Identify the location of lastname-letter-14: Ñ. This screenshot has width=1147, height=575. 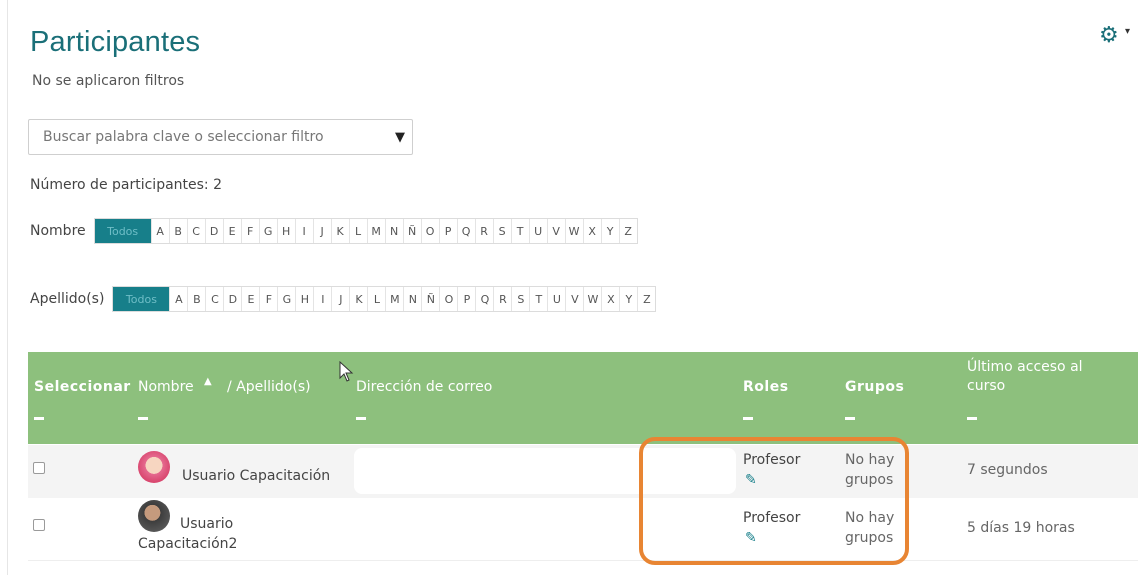
(431, 299).